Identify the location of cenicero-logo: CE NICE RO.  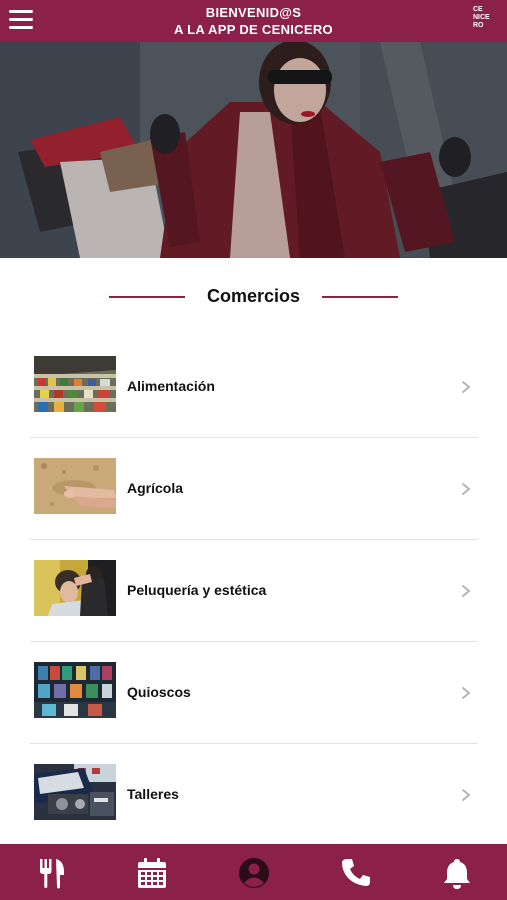
(481, 17).